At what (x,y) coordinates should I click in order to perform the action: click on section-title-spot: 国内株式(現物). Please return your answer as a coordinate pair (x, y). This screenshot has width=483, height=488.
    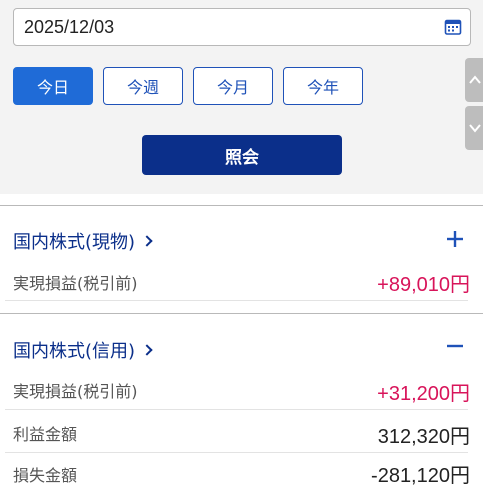
    Looking at the image, I should click on (83, 241).